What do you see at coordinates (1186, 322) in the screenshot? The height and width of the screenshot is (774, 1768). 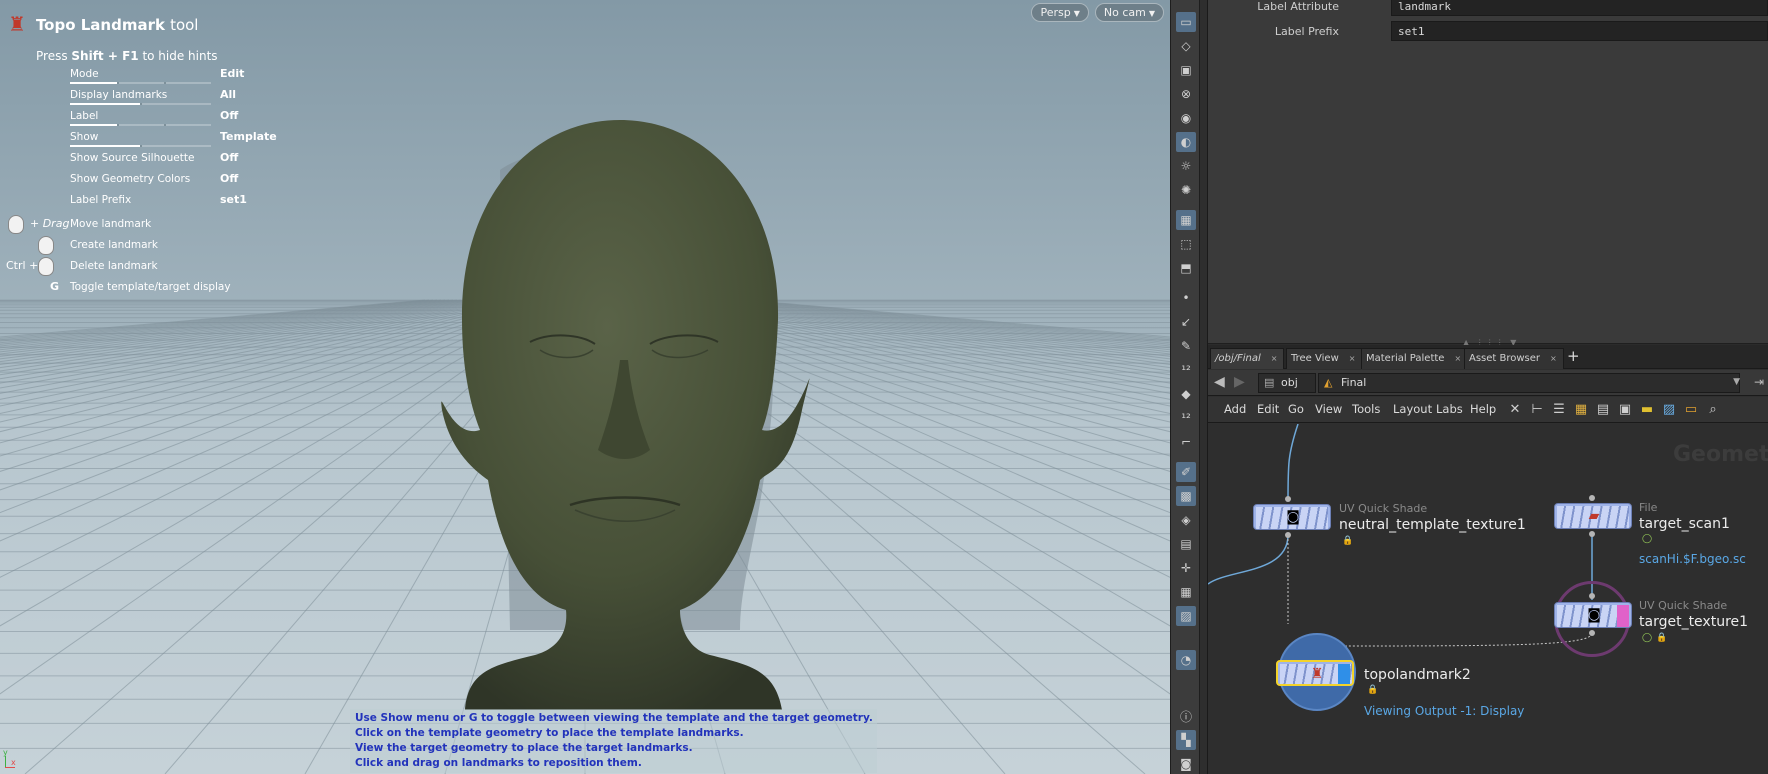 I see `normal-icon: ↙` at bounding box center [1186, 322].